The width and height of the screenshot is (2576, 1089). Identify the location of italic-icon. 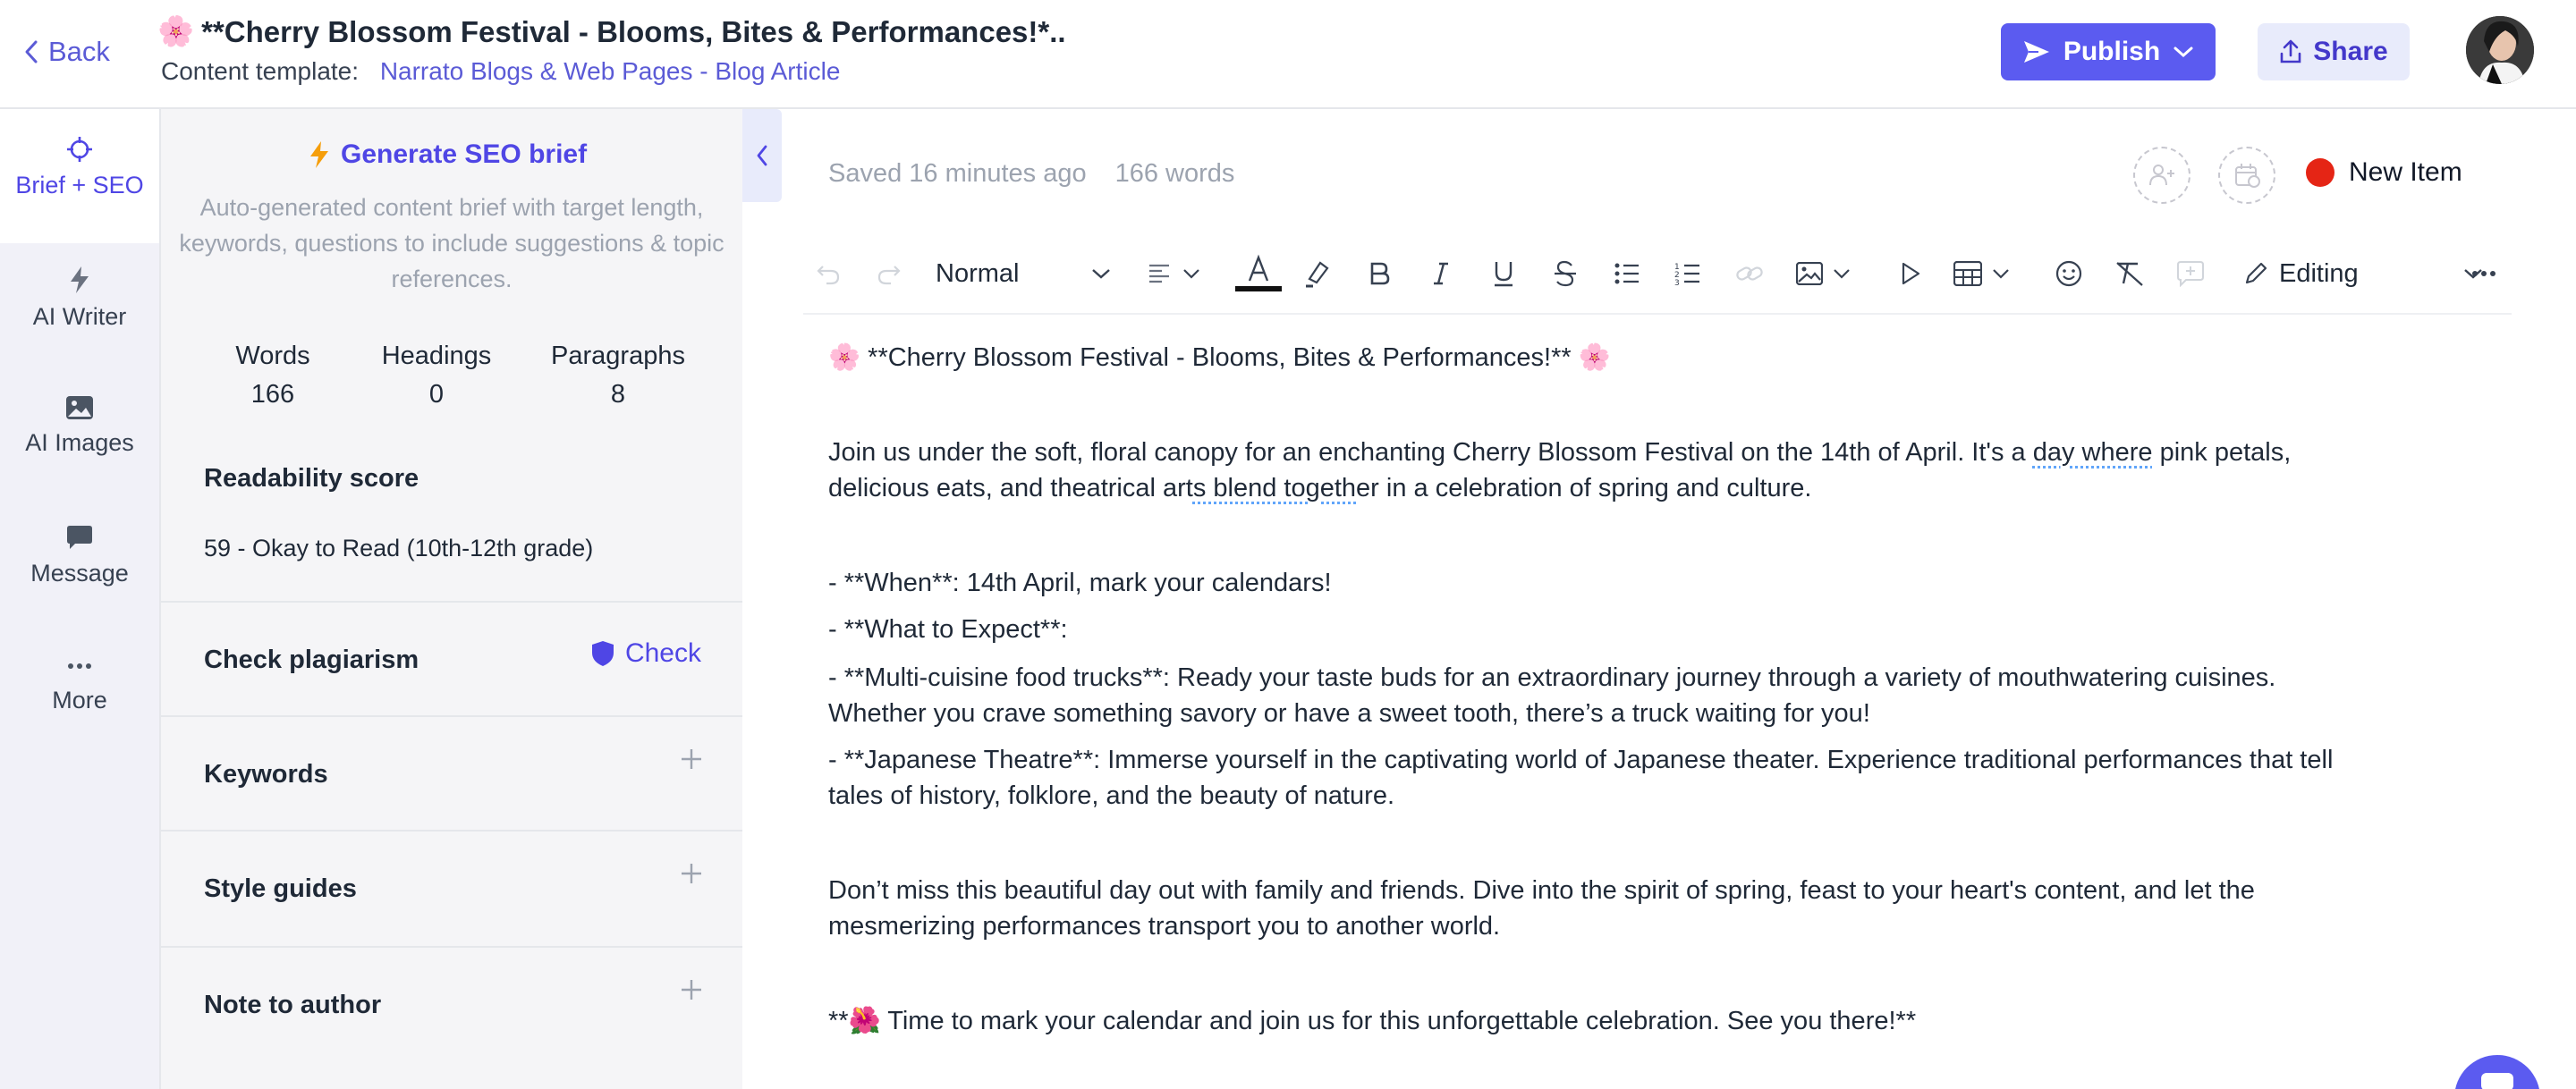
(1441, 273).